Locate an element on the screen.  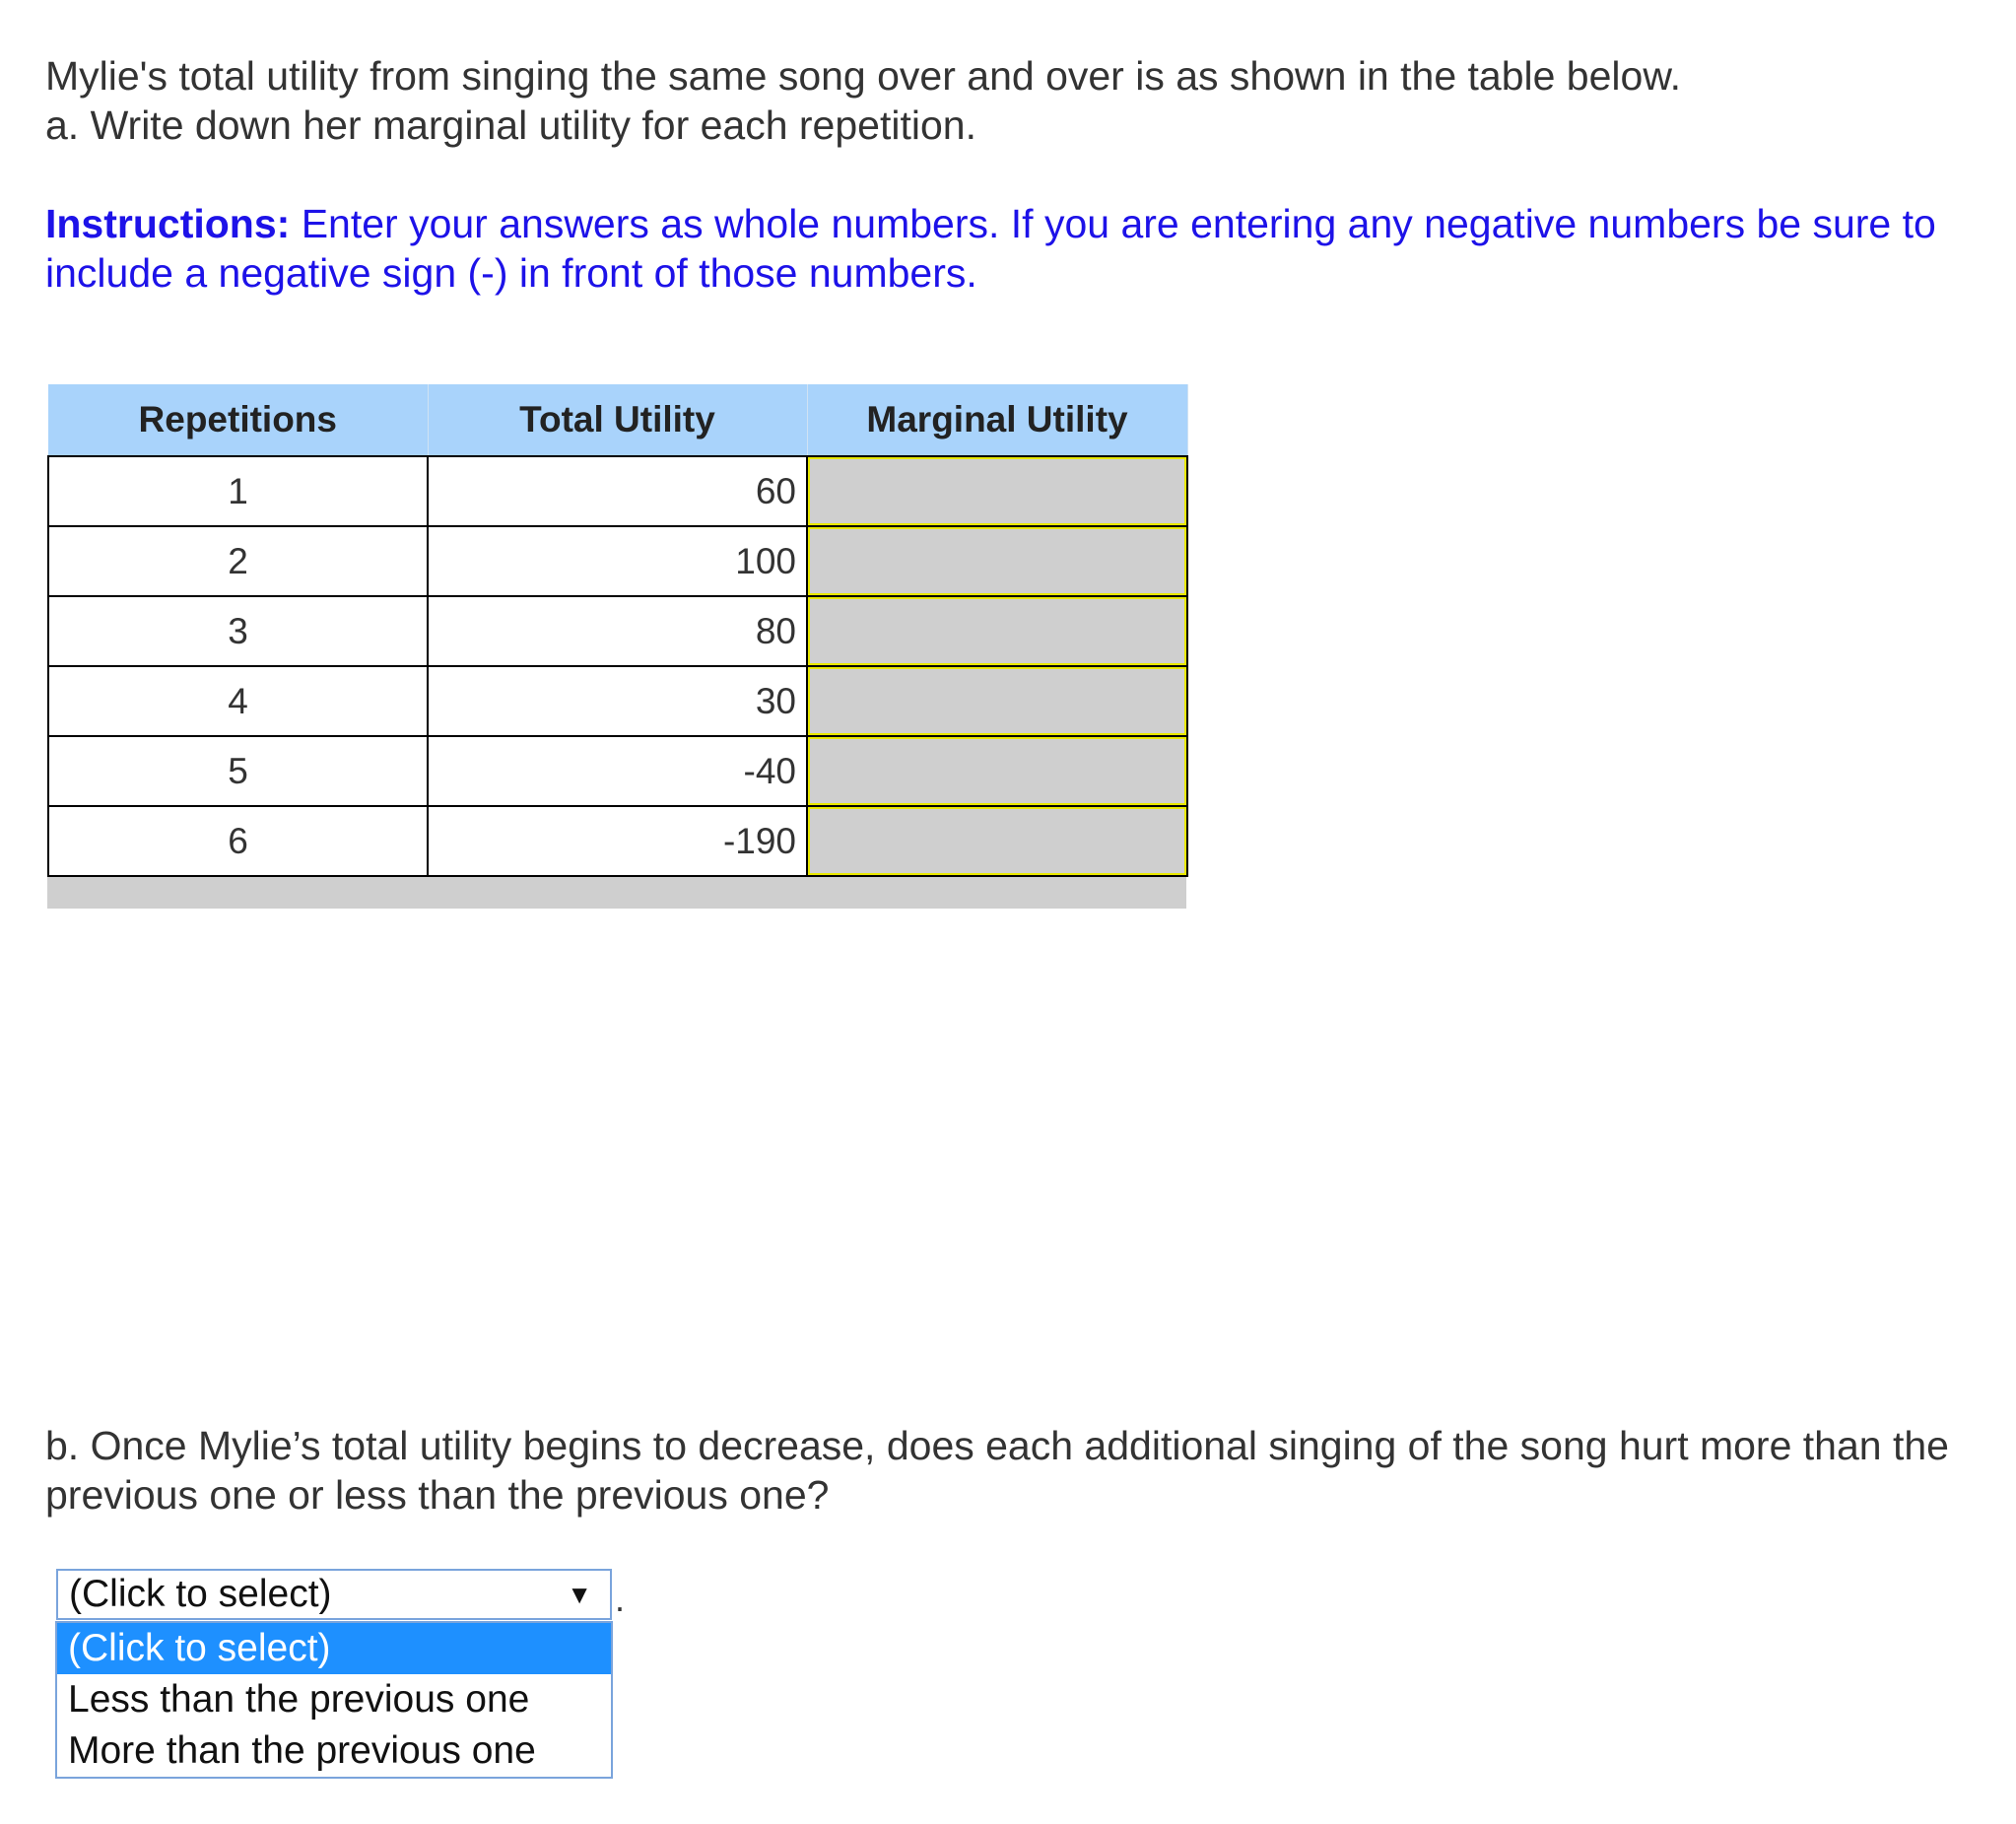
total-utility-cell: -40 is located at coordinates (617, 771).